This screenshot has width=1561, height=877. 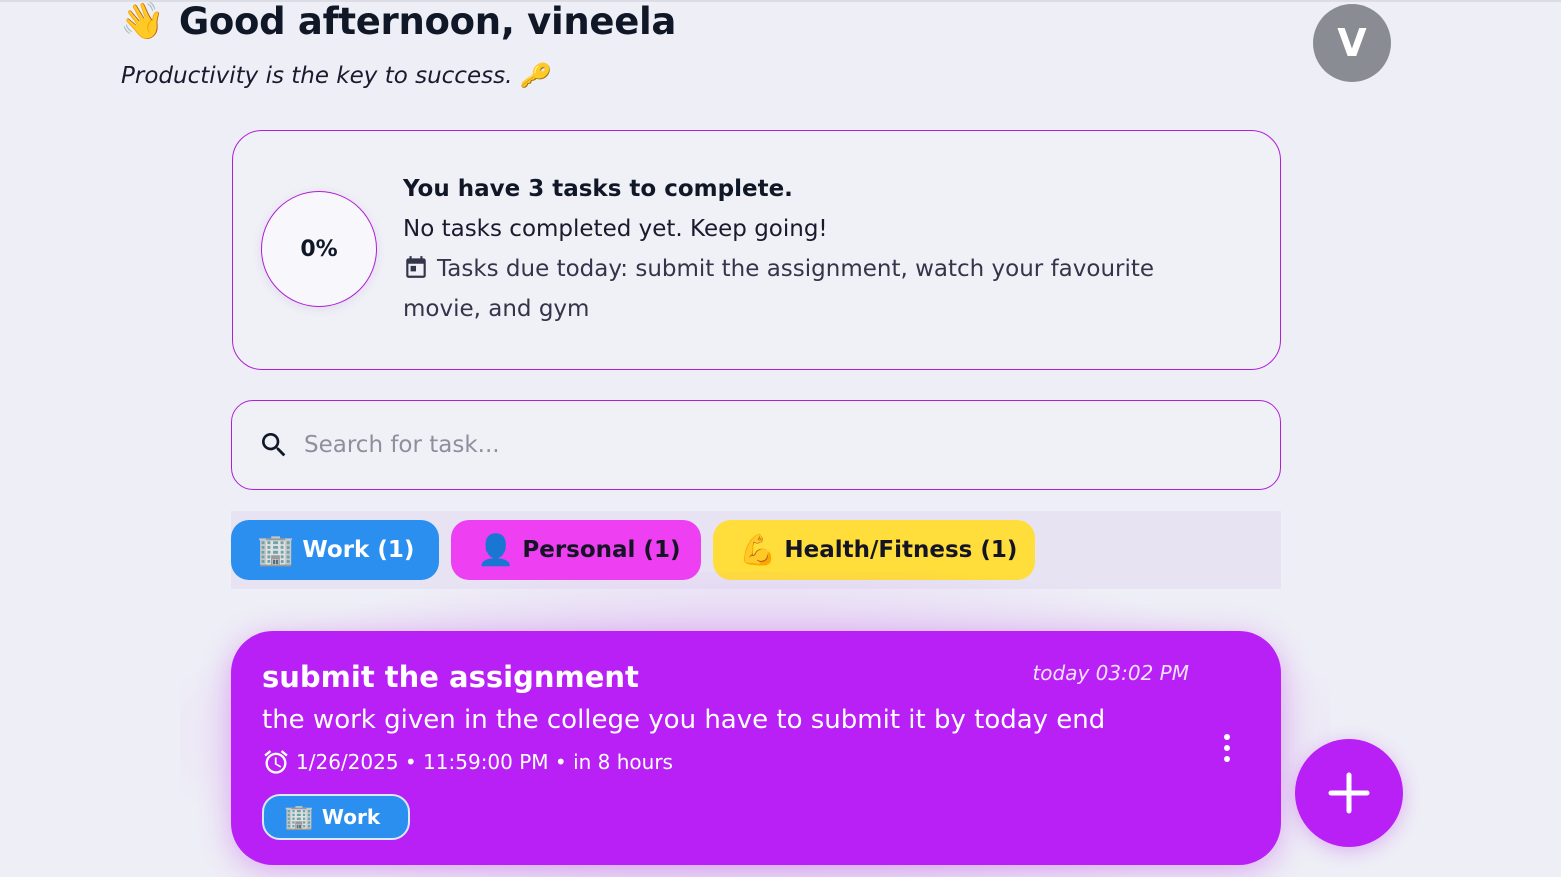 I want to click on category-chip-label: Personal (1), so click(x=601, y=550).